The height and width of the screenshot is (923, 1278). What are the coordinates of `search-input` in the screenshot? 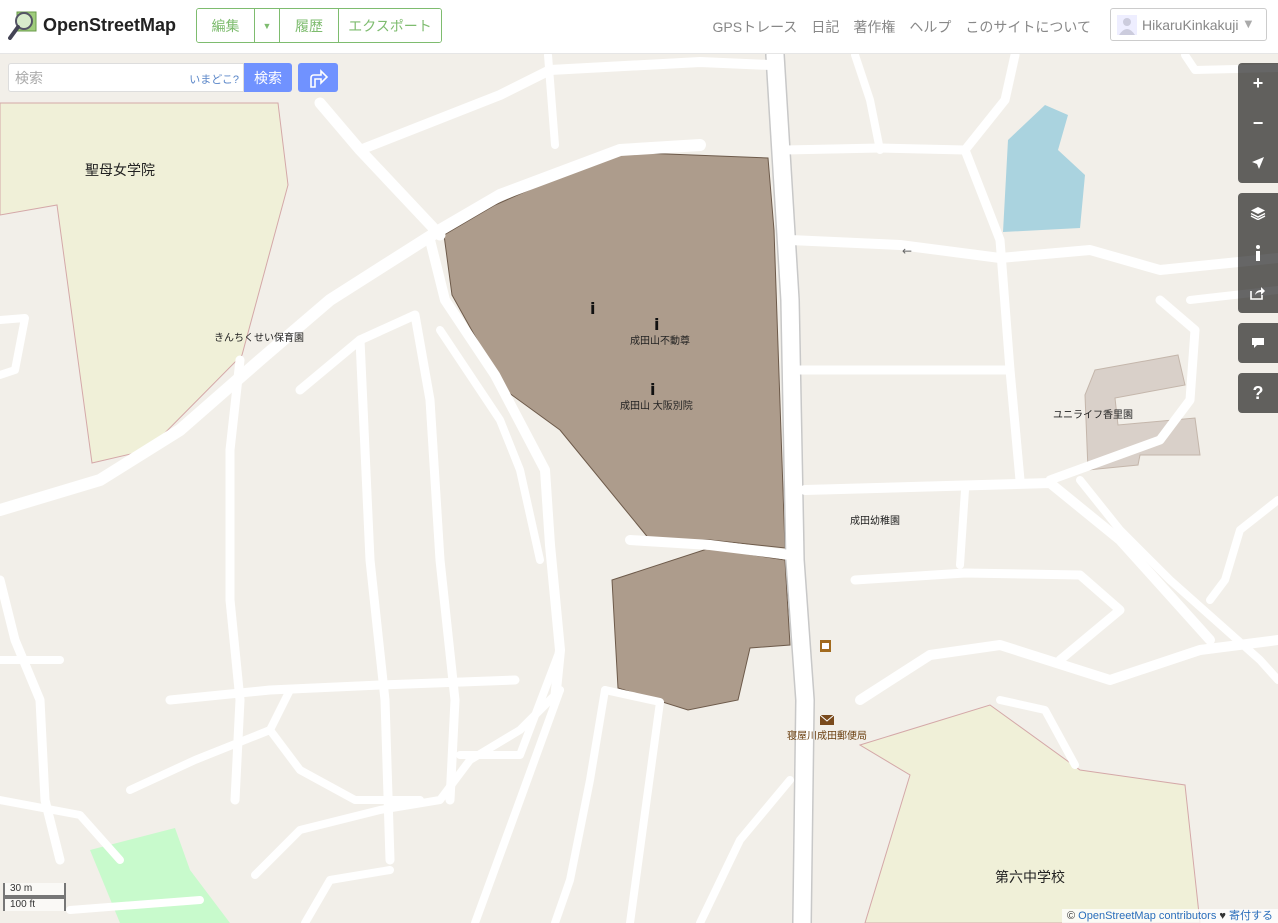 It's located at (105, 78).